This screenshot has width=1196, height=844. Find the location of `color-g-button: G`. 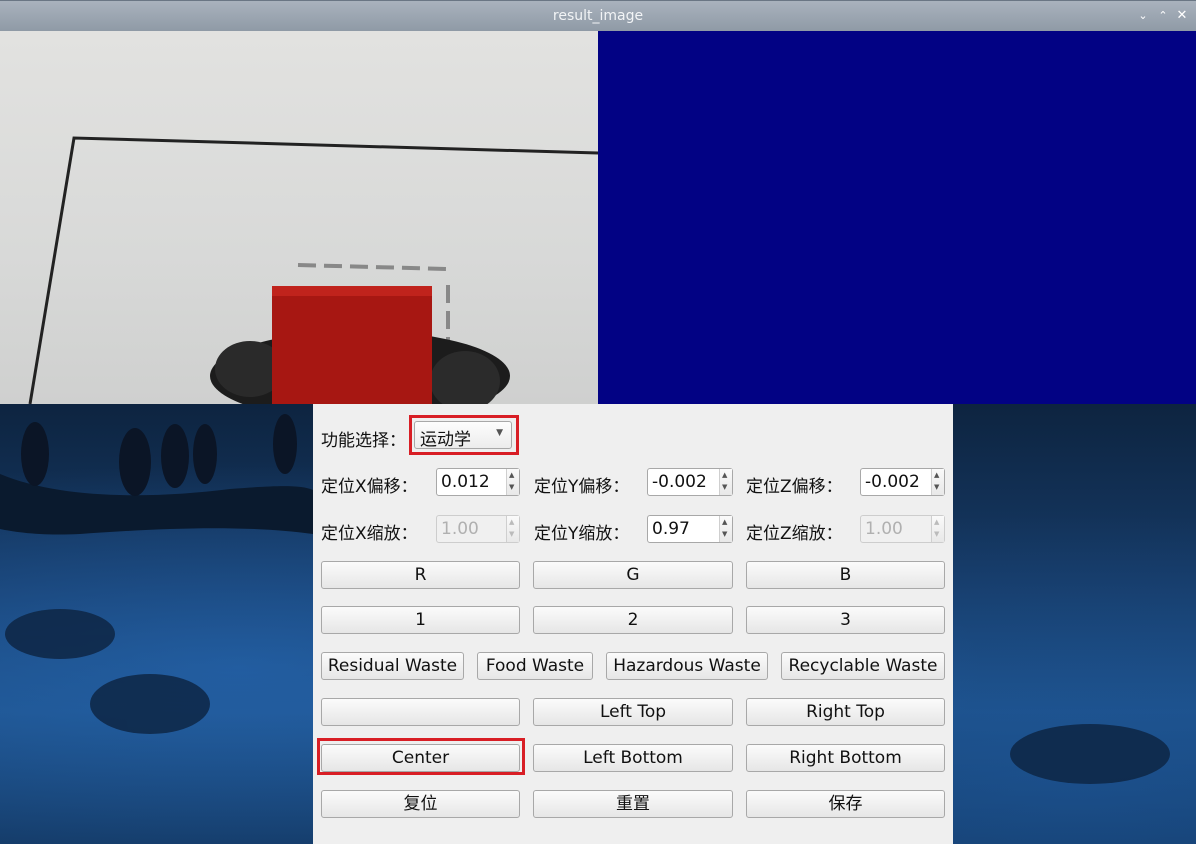

color-g-button: G is located at coordinates (633, 575).